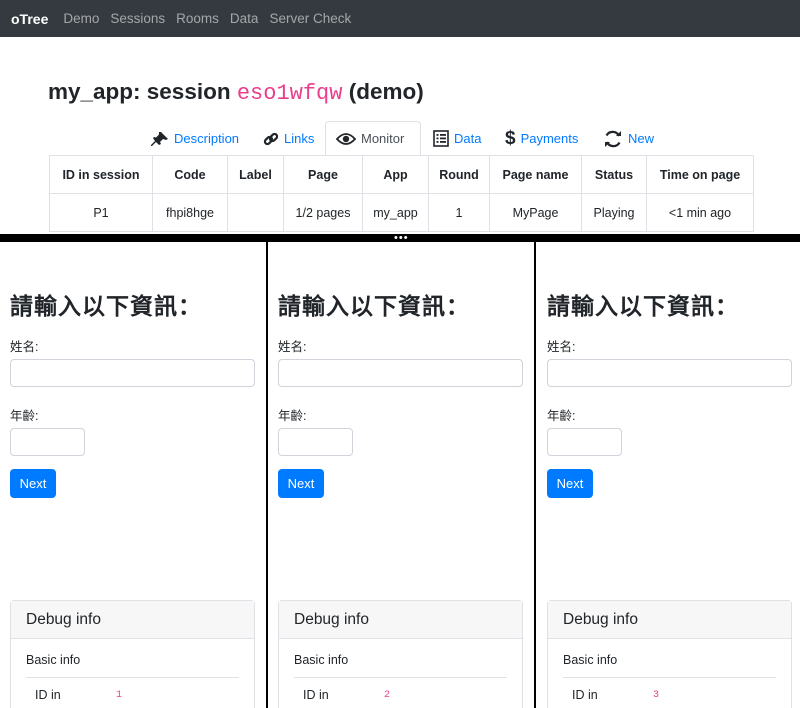 Image resolution: width=800 pixels, height=708 pixels. Describe the element at coordinates (101, 212) in the screenshot. I see `table-cell: P1` at that location.